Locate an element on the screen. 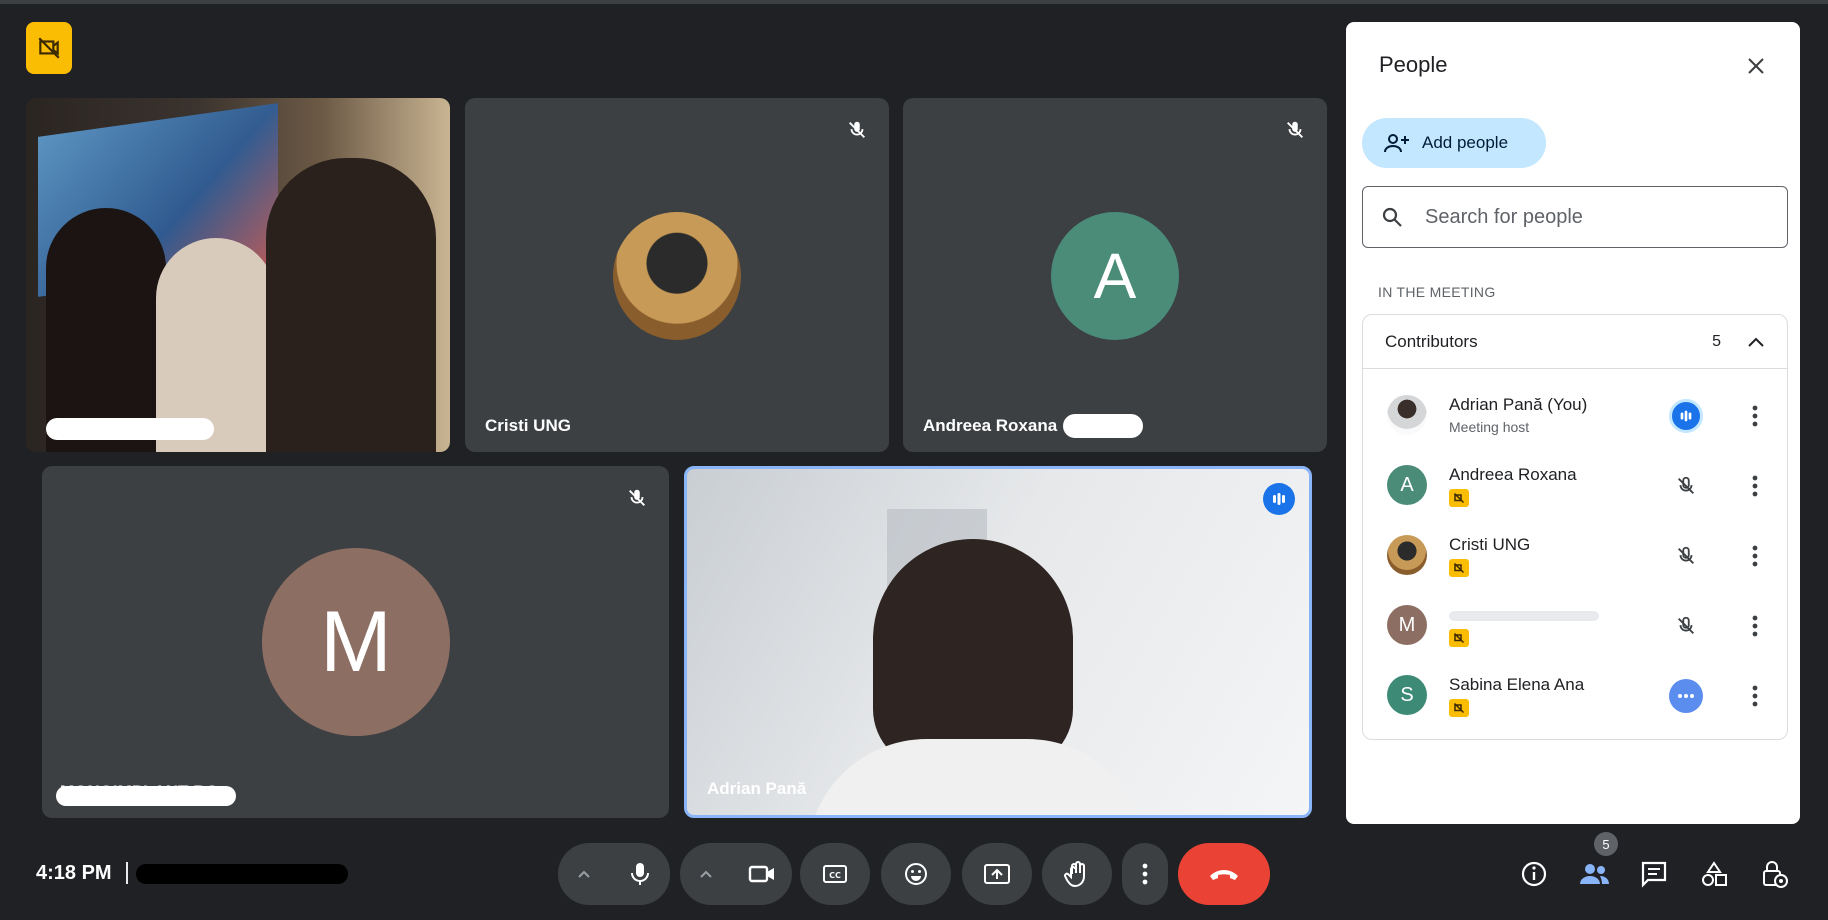 The height and width of the screenshot is (920, 1828). present-button is located at coordinates (997, 874).